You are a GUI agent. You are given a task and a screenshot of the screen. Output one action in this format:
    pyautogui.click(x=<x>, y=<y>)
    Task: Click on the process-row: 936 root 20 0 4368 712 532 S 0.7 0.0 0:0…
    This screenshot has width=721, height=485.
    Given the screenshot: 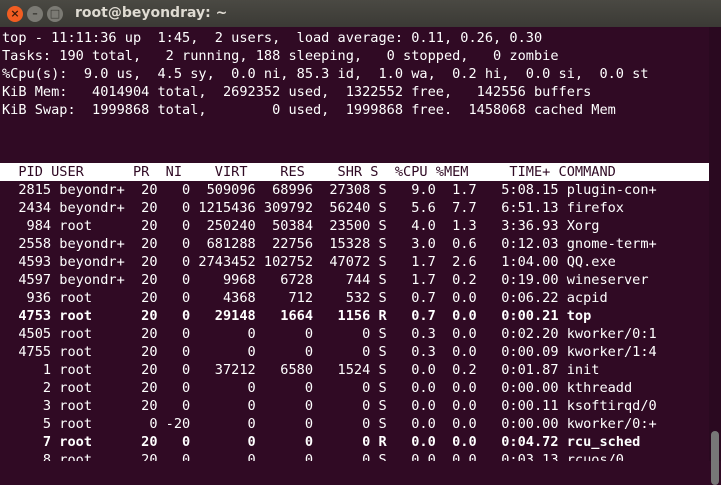 What is the action you would take?
    pyautogui.click(x=305, y=298)
    